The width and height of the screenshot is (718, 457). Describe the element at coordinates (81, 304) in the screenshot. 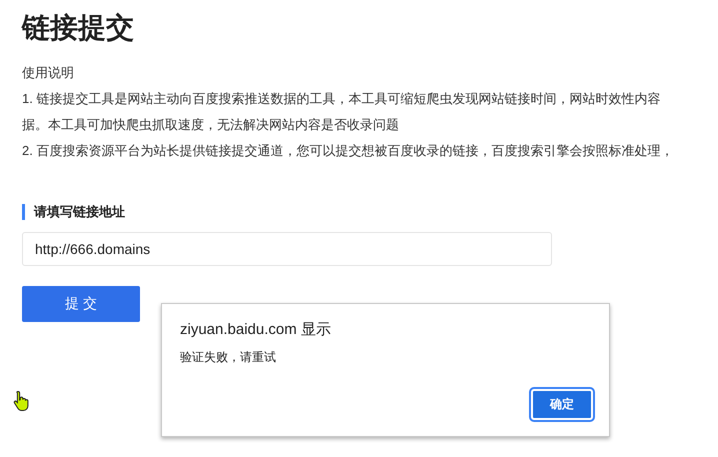

I see `submit-button: 提 交` at that location.